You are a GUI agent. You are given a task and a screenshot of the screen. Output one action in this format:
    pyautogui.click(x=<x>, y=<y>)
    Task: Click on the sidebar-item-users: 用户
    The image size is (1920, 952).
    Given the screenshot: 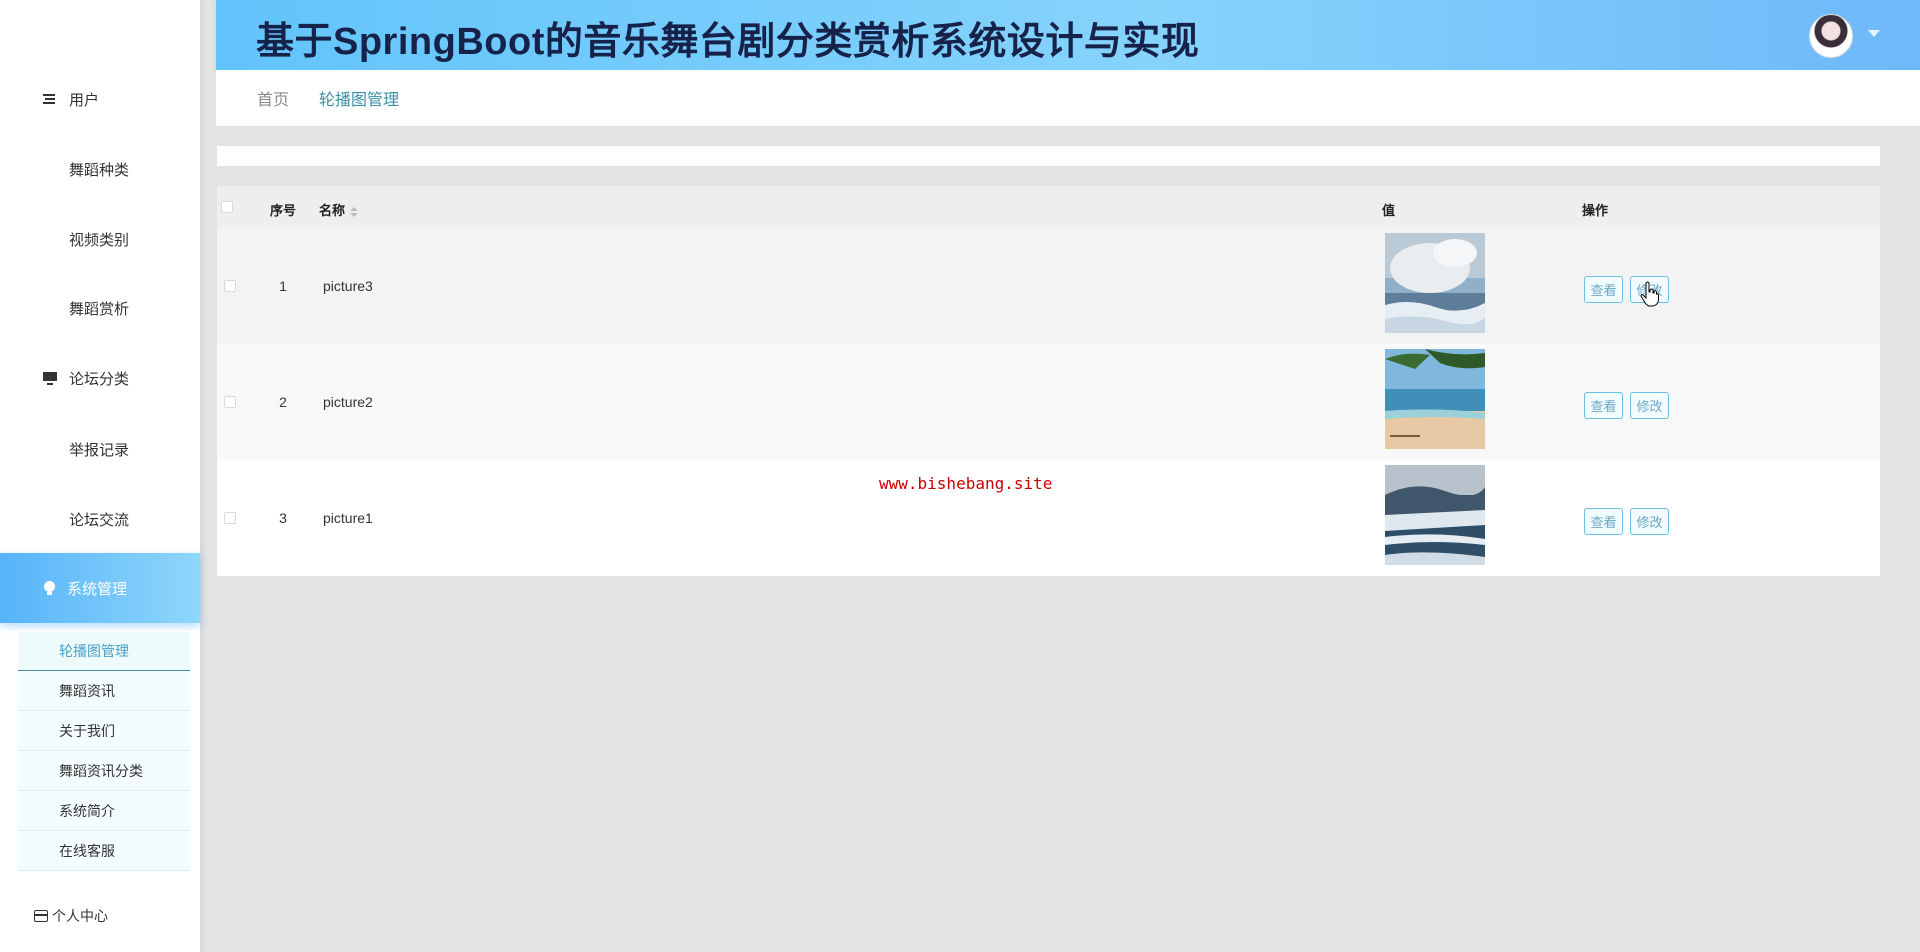 What is the action you would take?
    pyautogui.click(x=100, y=99)
    